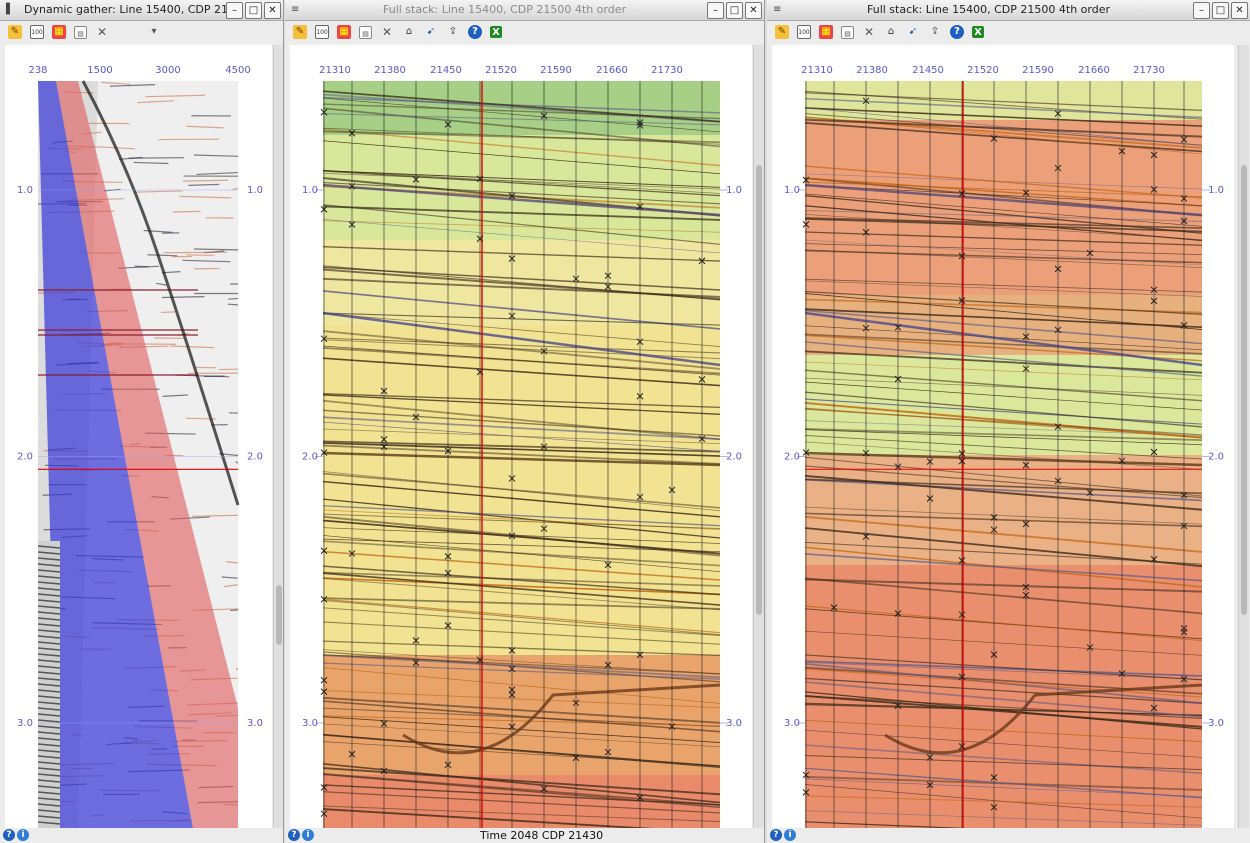 The image size is (1250, 843). Describe the element at coordinates (25, 723) in the screenshot. I see `gather-time-label-left: 3.0` at that location.